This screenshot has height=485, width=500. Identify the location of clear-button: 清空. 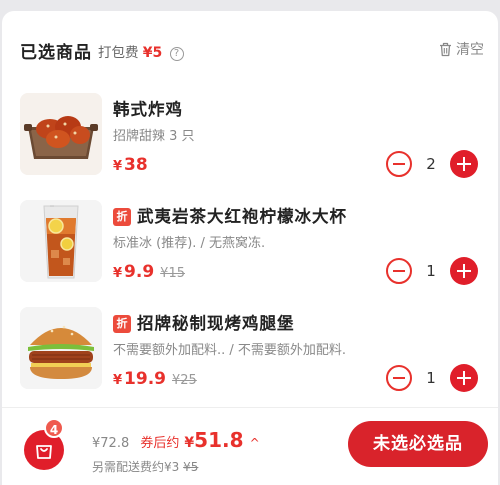
(461, 49).